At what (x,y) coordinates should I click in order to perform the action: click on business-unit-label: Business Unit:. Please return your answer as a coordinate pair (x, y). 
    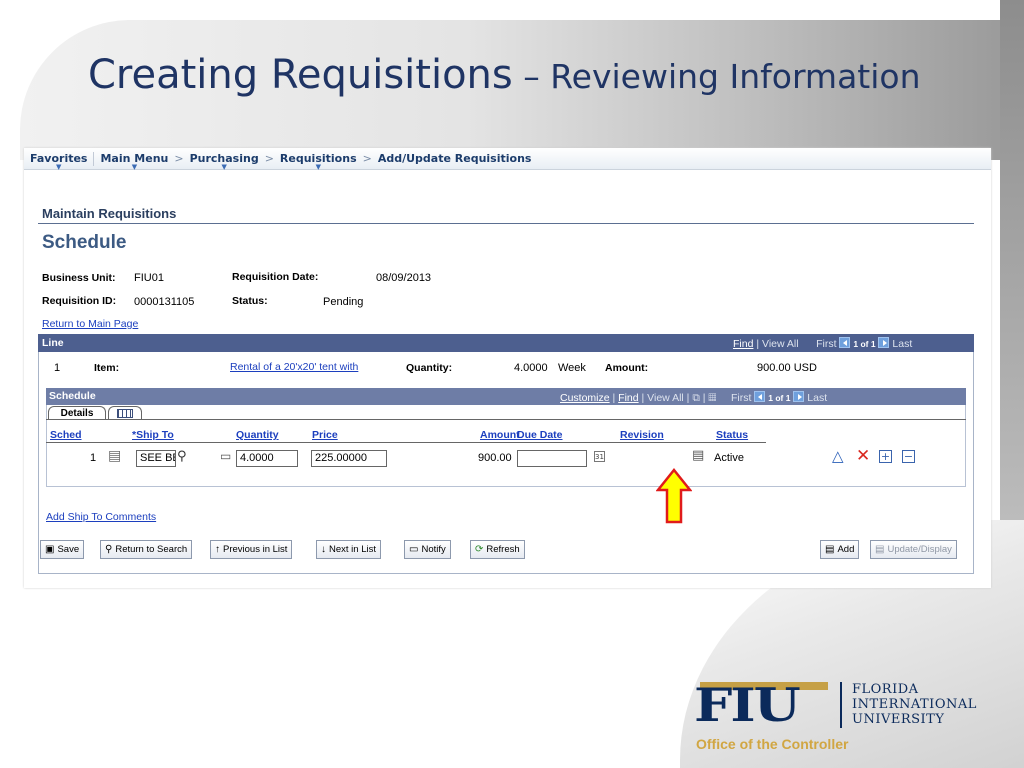
    Looking at the image, I should click on (79, 278).